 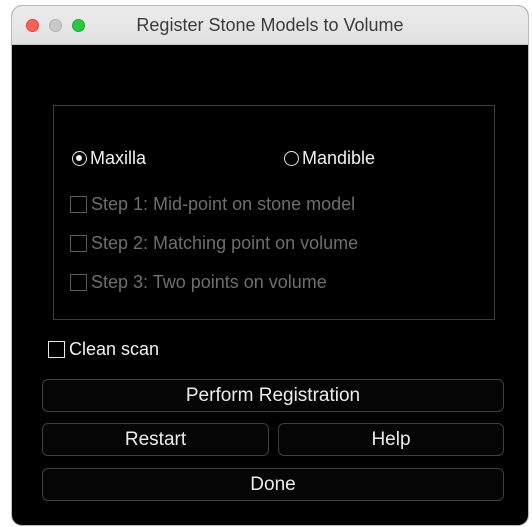 I want to click on step-3-label: Step 3: Two points on volume, so click(x=209, y=282).